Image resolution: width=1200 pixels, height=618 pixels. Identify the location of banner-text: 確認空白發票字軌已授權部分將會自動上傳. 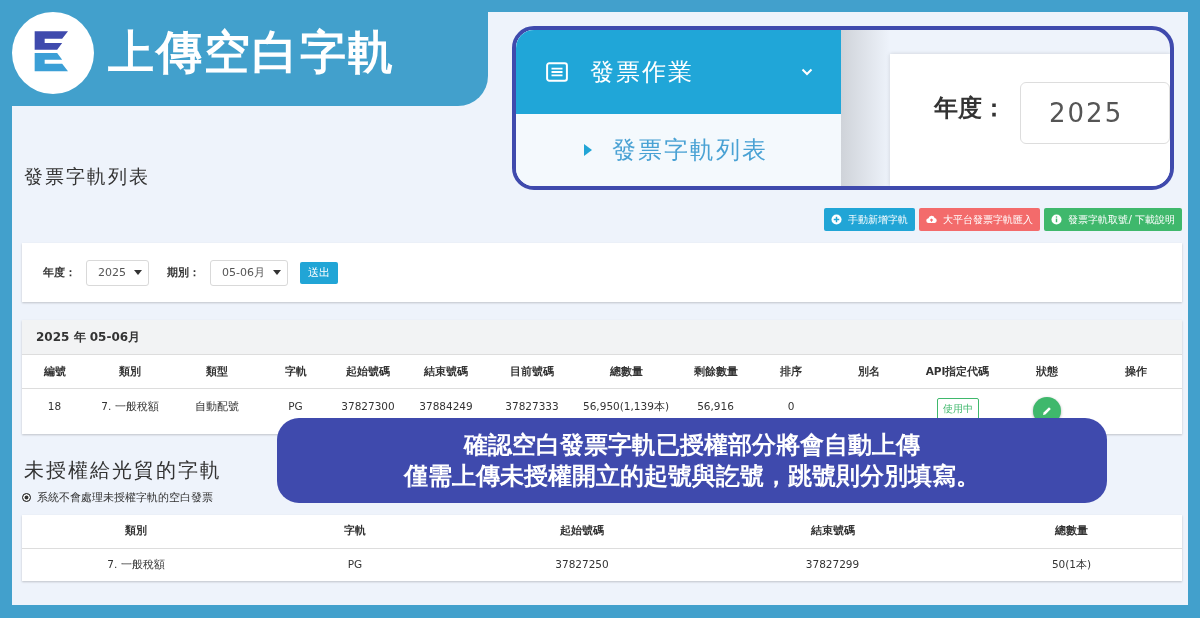
(692, 445).